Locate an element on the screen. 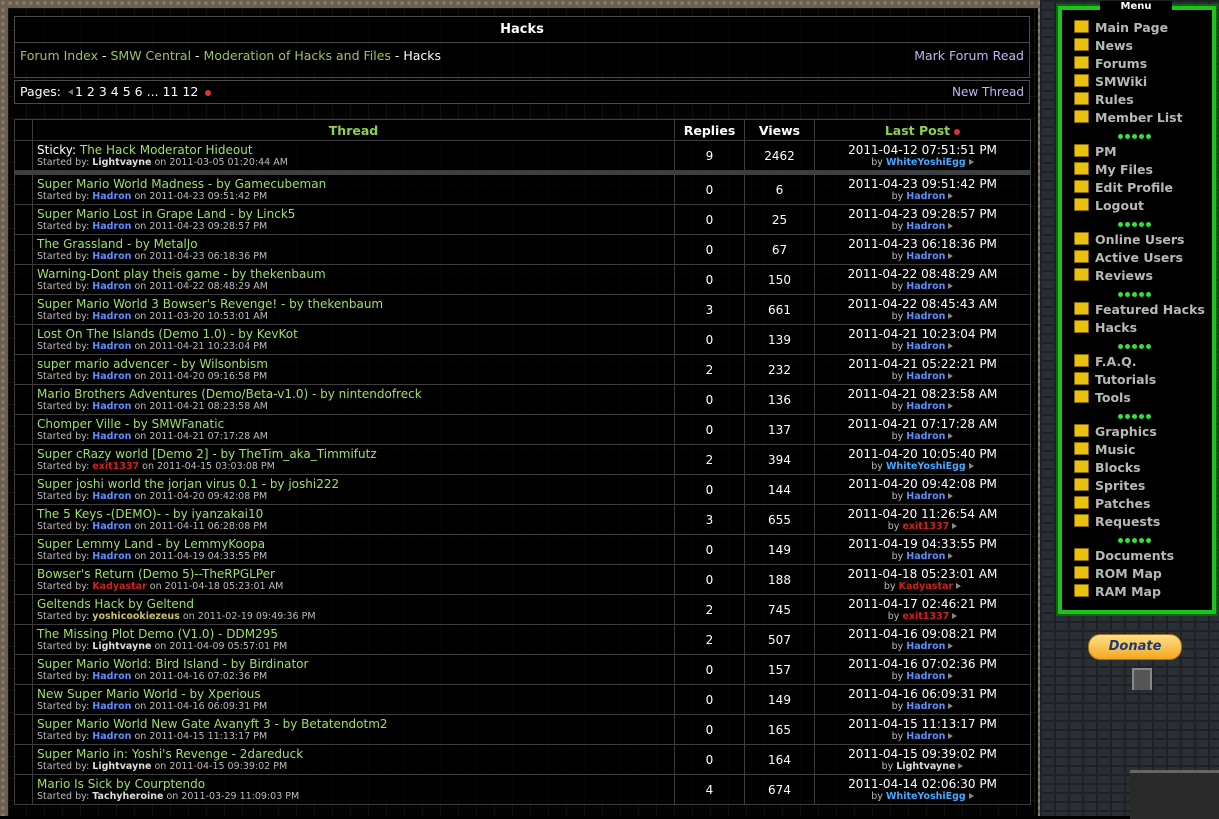 Image resolution: width=1219 pixels, height=819 pixels. page-link: 1 is located at coordinates (79, 91).